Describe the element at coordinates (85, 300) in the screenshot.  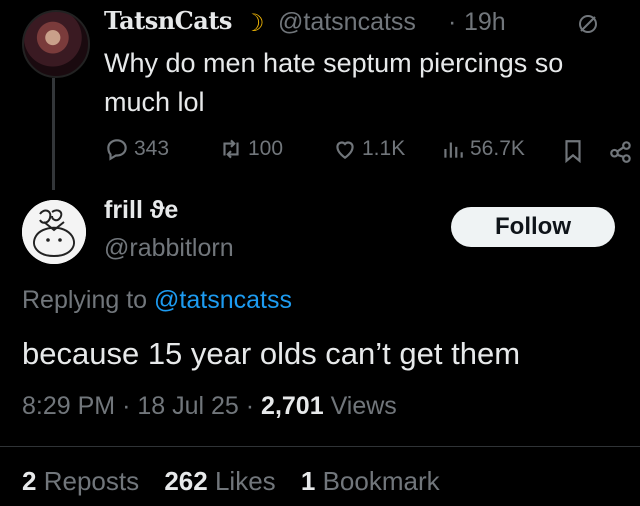
I see `replying-prefix: Replying to` at that location.